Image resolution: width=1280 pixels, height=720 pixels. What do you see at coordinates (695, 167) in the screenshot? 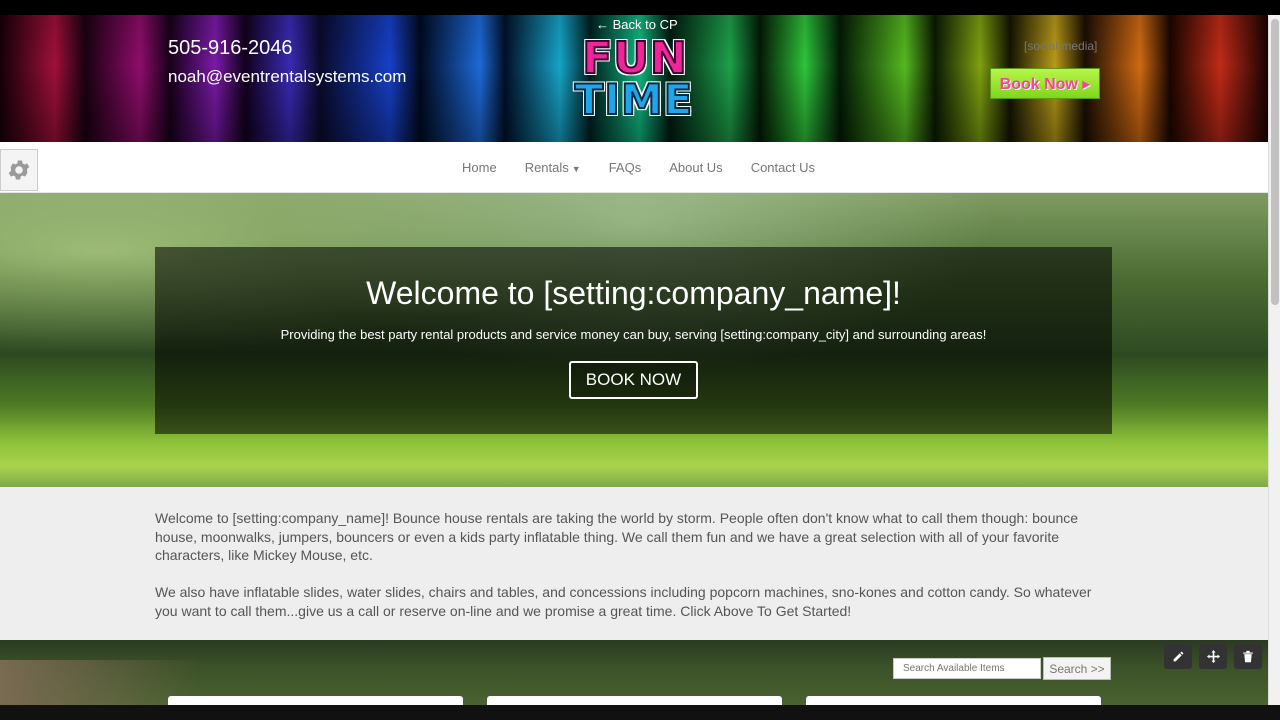
I see `nav-about-us: About Us` at bounding box center [695, 167].